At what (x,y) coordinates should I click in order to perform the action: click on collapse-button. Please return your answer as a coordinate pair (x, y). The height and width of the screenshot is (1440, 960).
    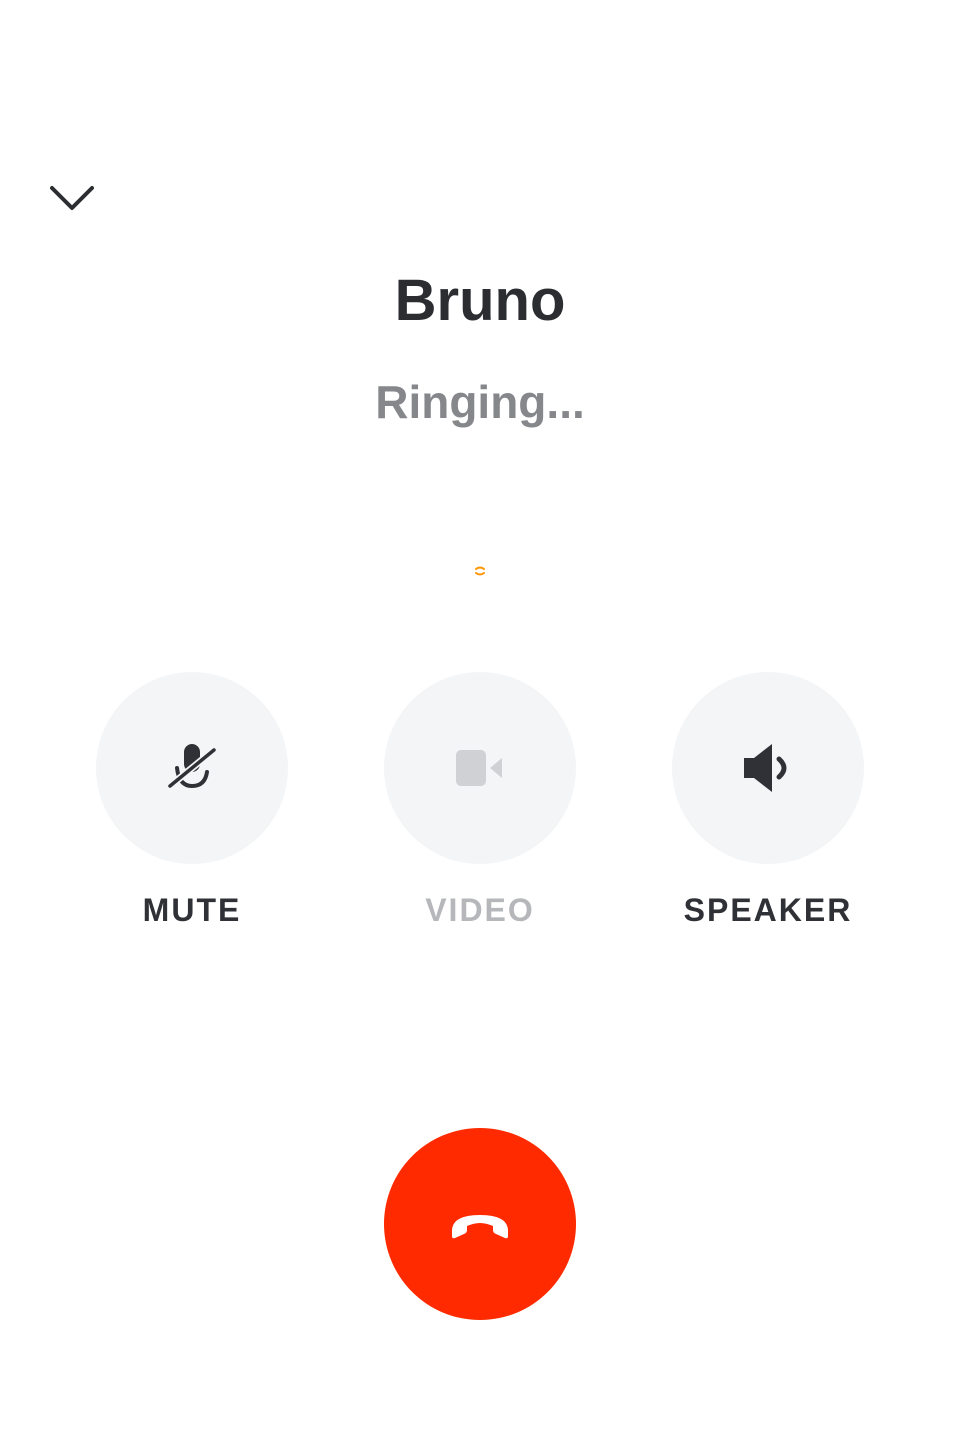
    Looking at the image, I should click on (72, 198).